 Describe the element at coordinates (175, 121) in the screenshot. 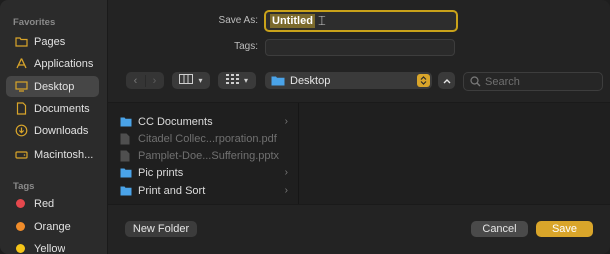

I see `file-name: CC Documents` at that location.